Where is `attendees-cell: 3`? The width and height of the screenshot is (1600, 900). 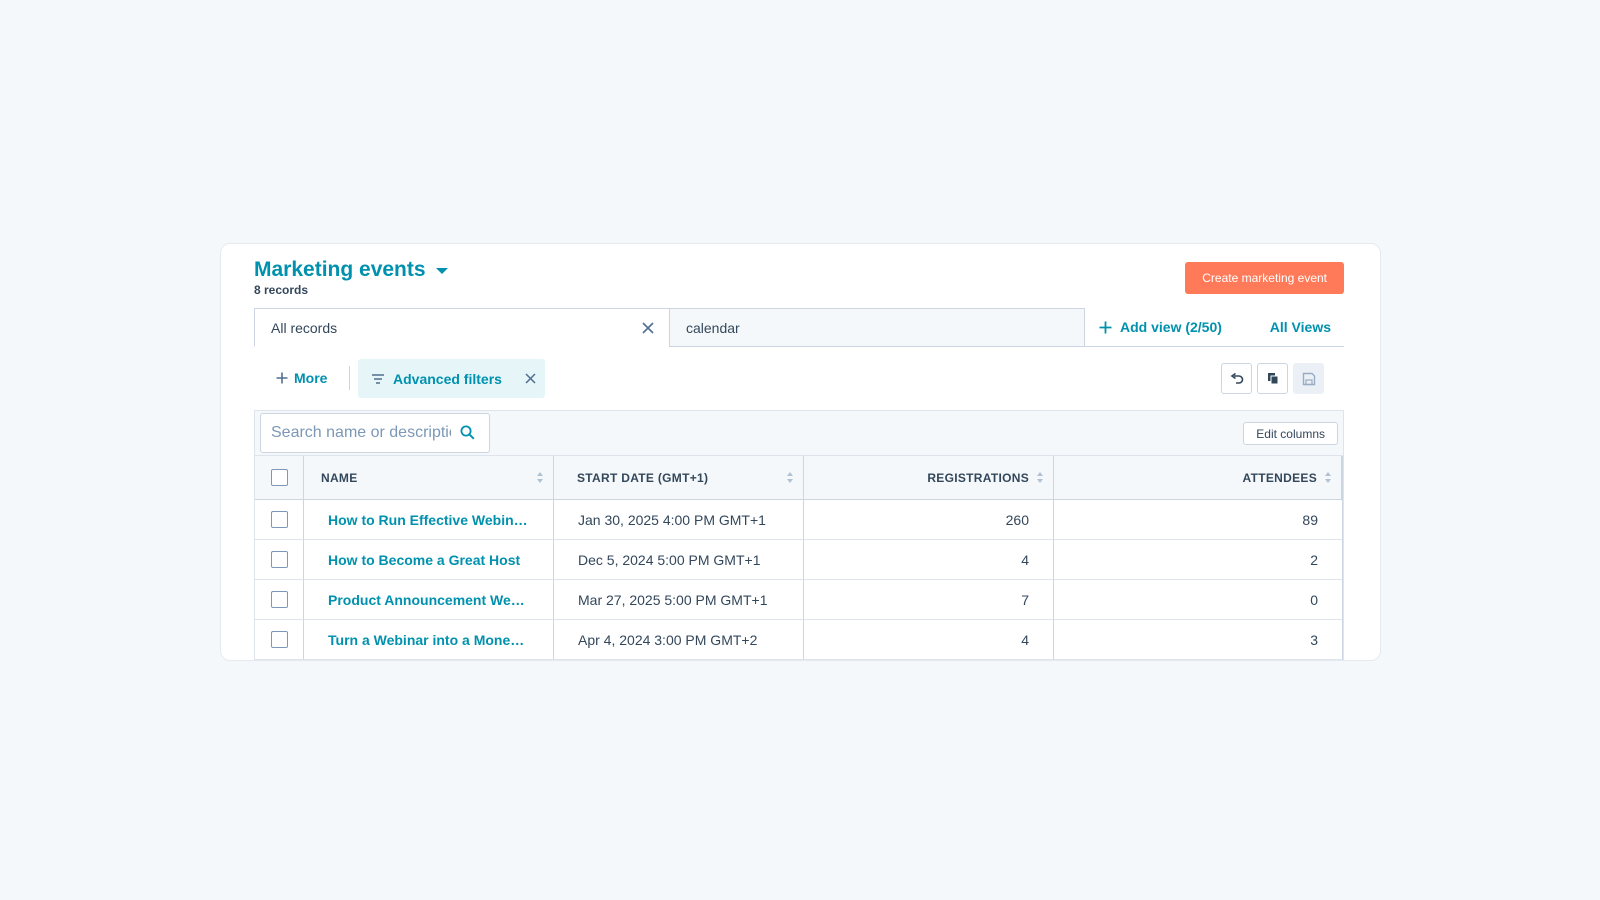 attendees-cell: 3 is located at coordinates (1198, 640).